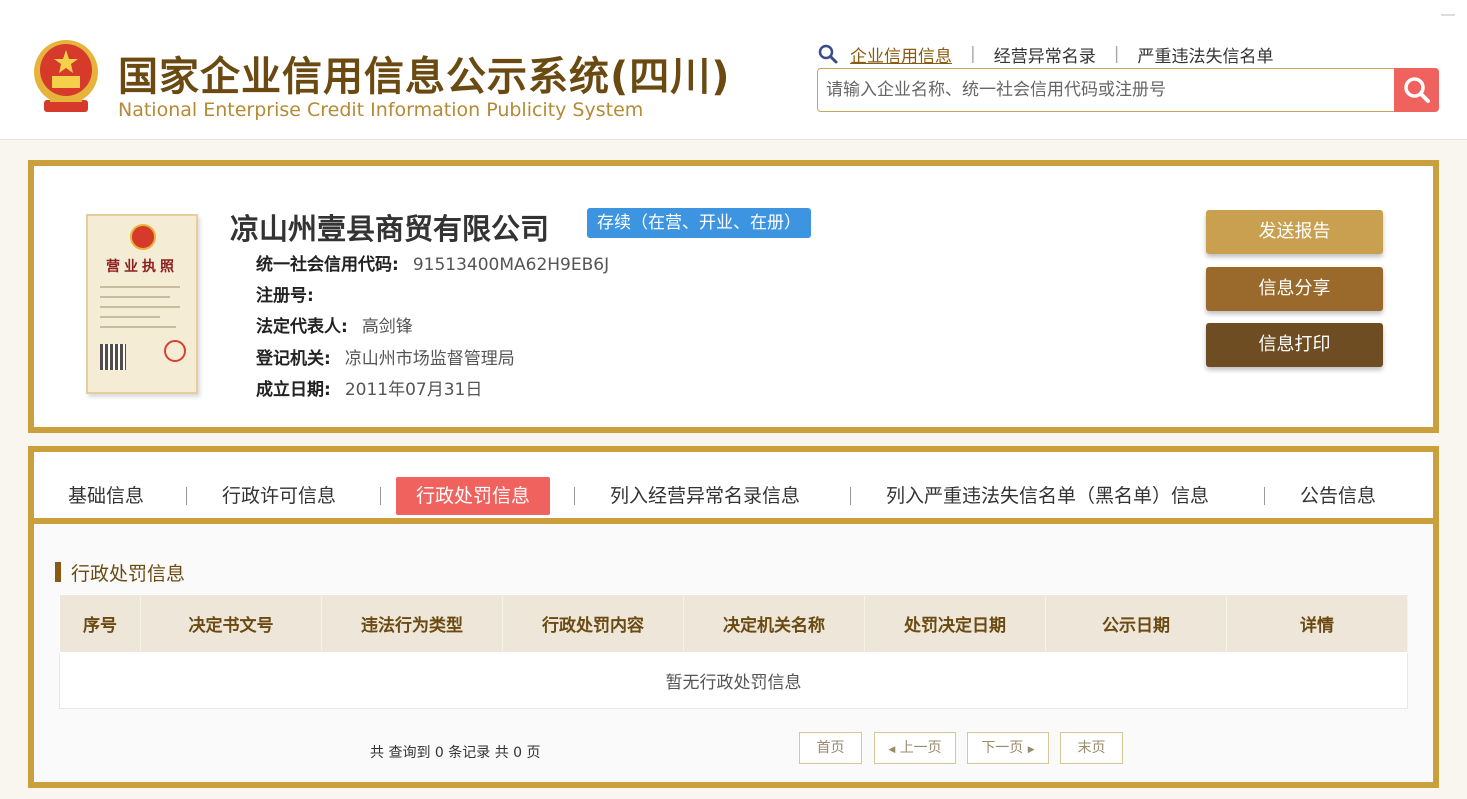 The width and height of the screenshot is (1467, 799). I want to click on pagination-summary: 共 查询到 0 条记录 共 0 页, so click(455, 753).